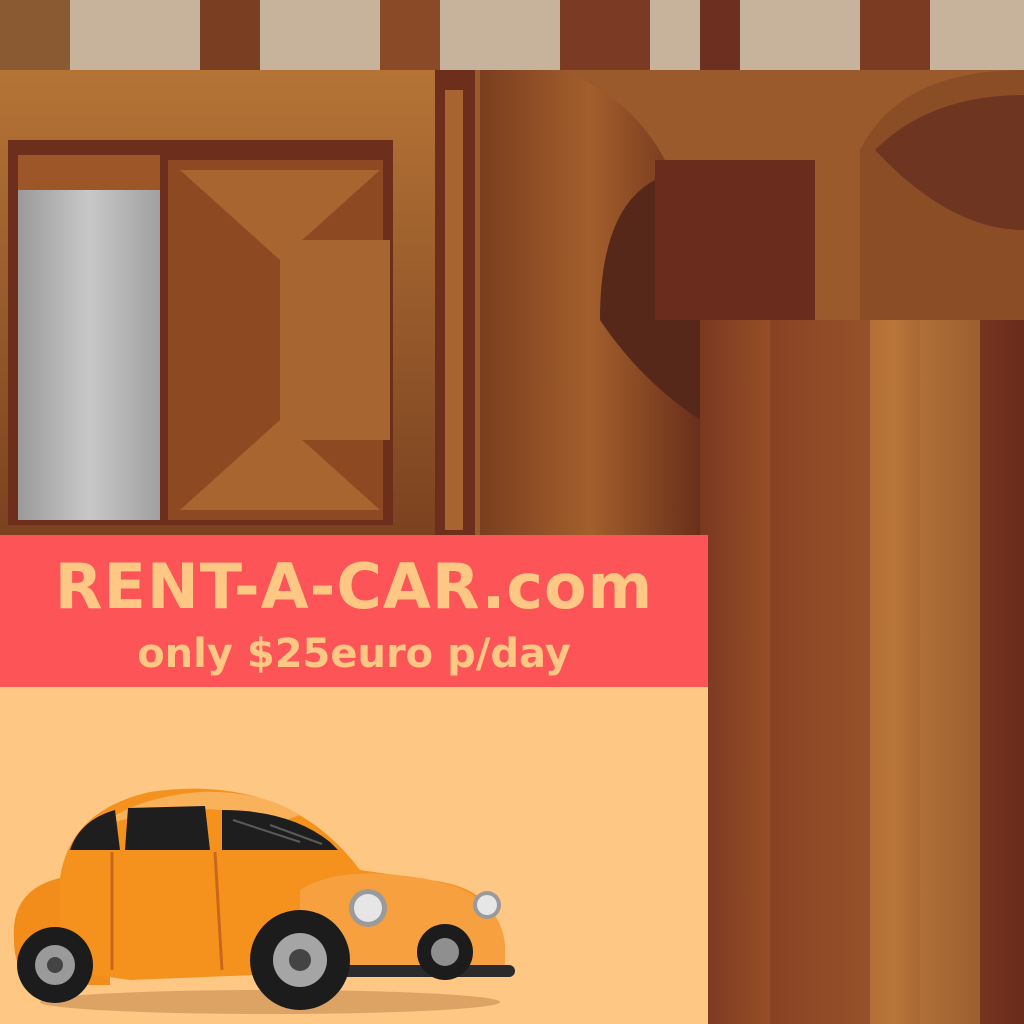 This screenshot has height=1024, width=1024. I want to click on car-icon, so click(264, 901).